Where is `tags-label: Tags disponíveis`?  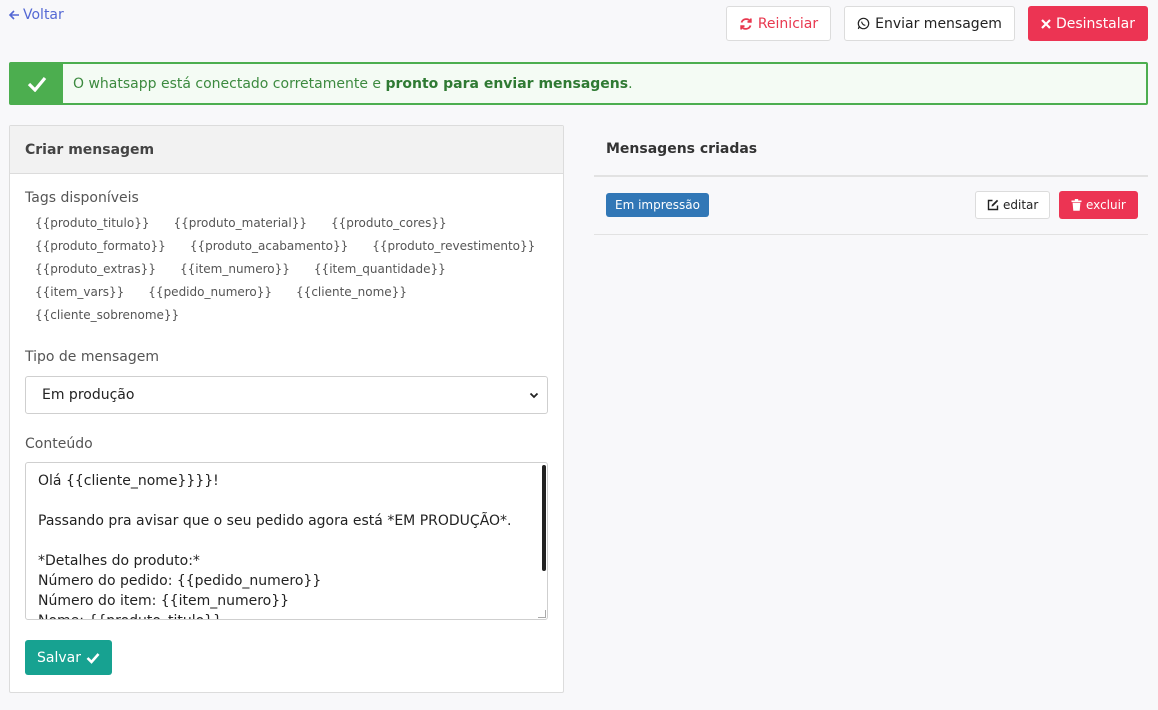
tags-label: Tags disponíveis is located at coordinates (82, 198).